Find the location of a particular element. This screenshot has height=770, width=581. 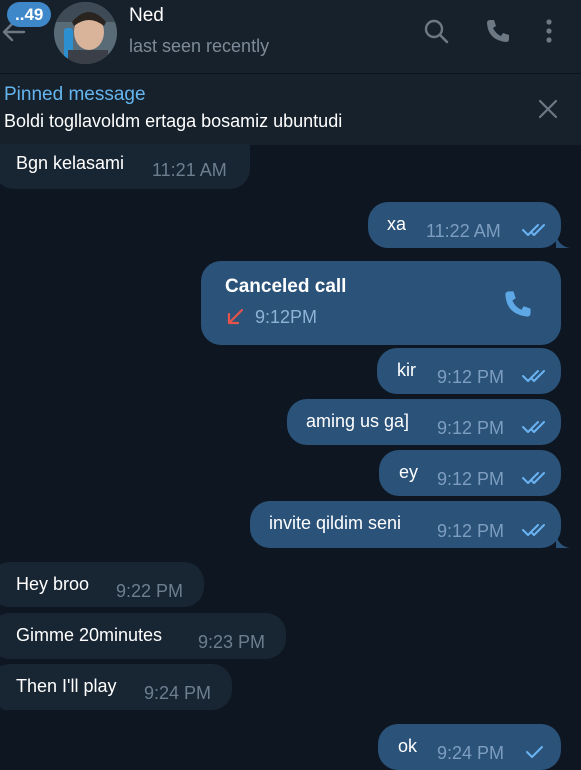

message-incoming: Then I'll play 9:24 PM is located at coordinates (116, 687).